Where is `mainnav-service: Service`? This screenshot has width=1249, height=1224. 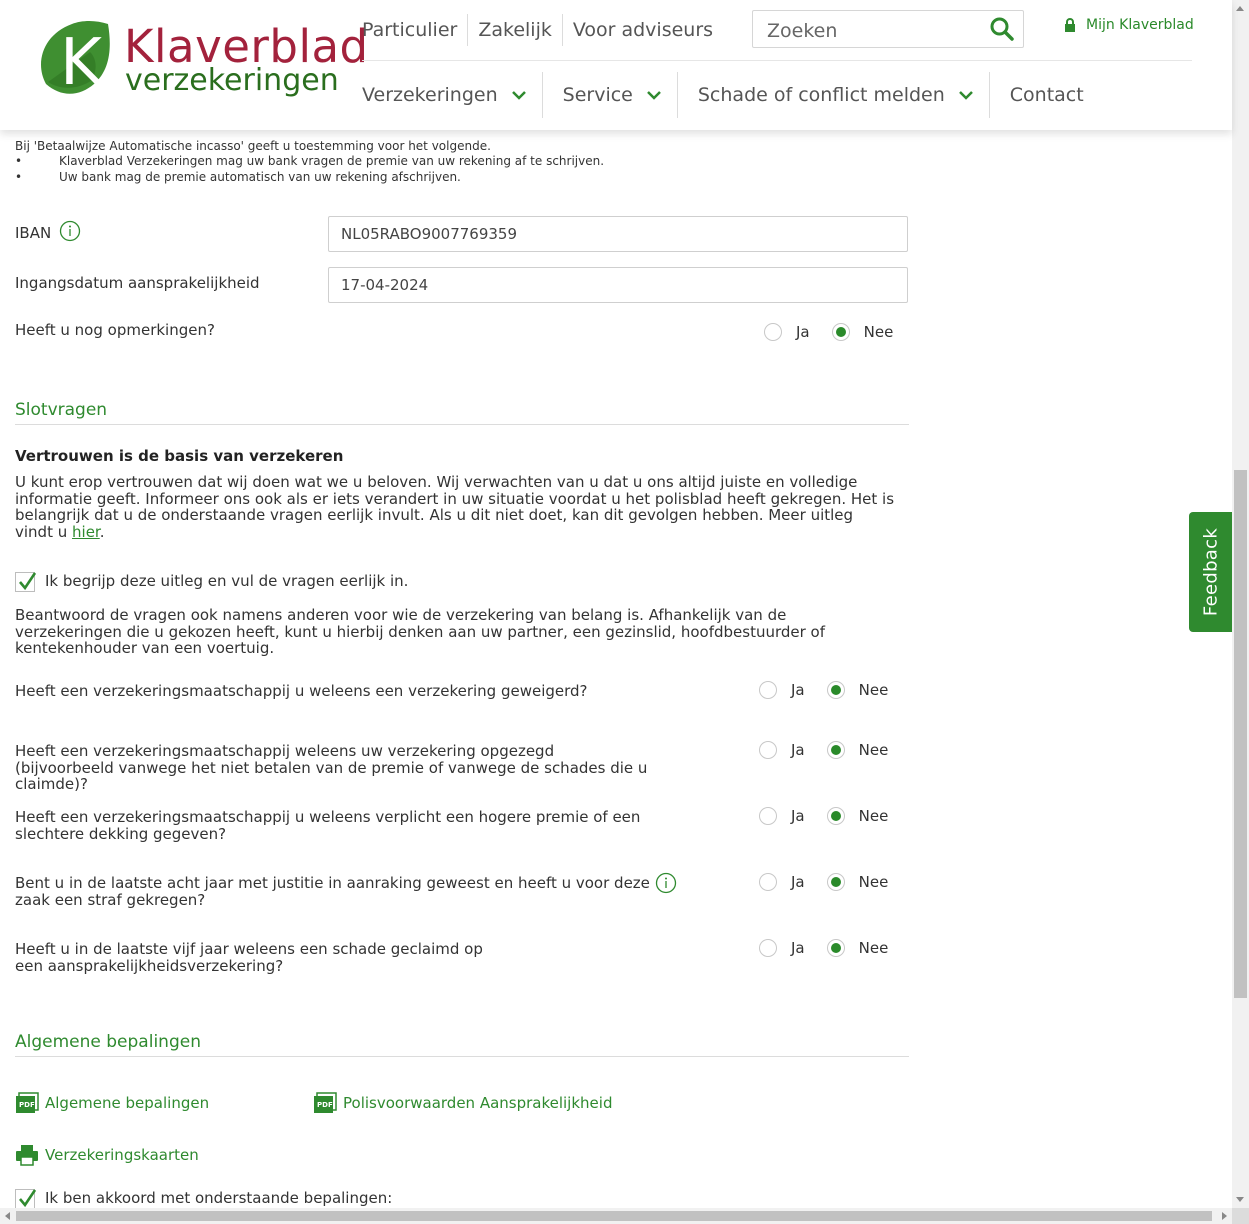 mainnav-service: Service is located at coordinates (610, 95).